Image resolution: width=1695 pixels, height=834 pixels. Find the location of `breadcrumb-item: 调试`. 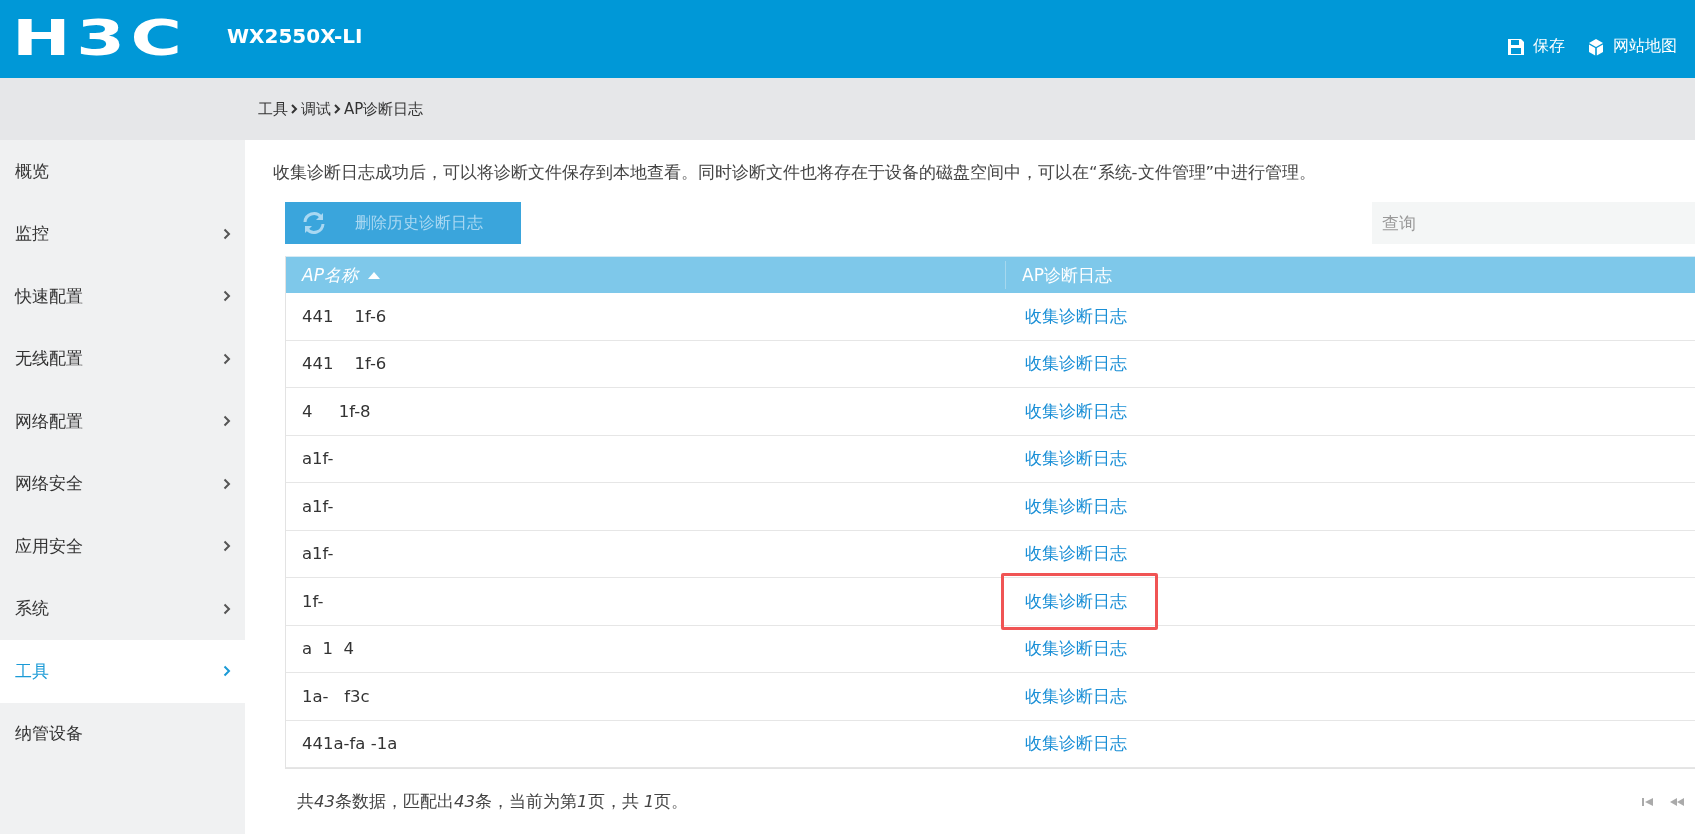

breadcrumb-item: 调试 is located at coordinates (316, 109).